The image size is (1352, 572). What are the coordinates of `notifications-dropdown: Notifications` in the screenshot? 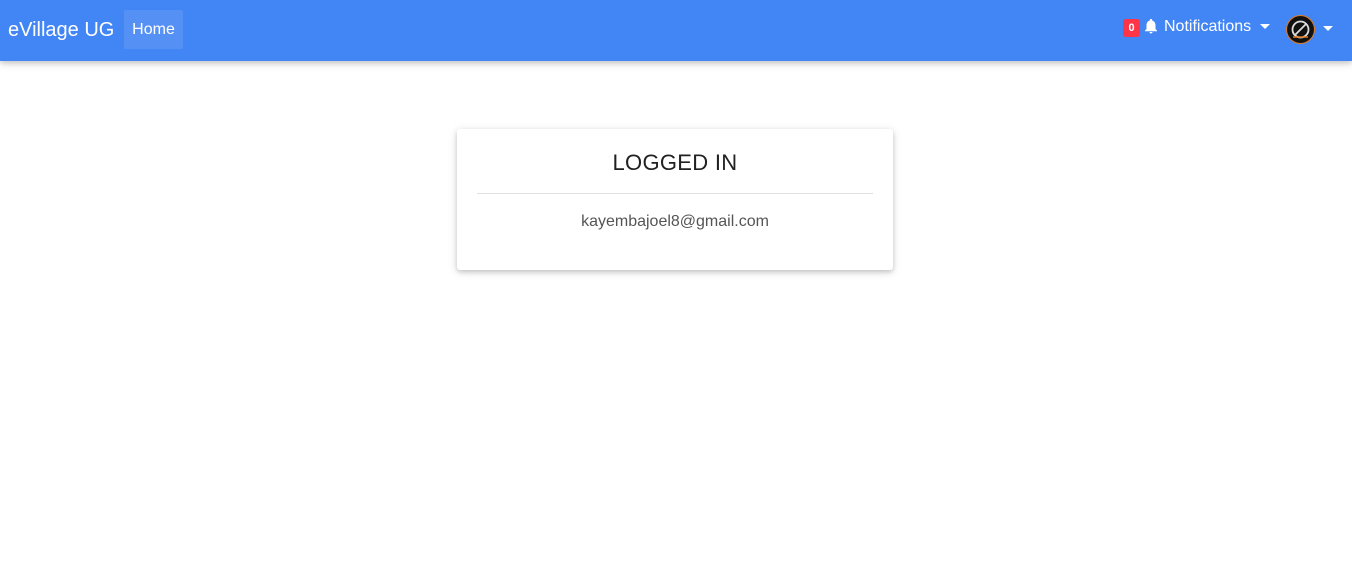 It's located at (1207, 27).